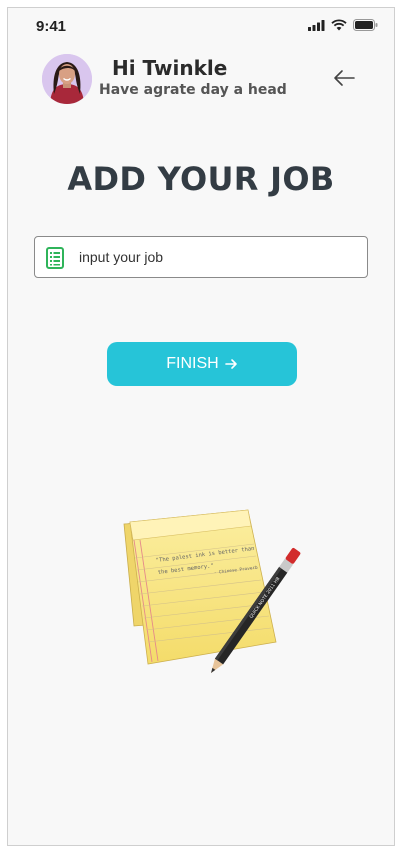  I want to click on wifi-icon, so click(339, 25).